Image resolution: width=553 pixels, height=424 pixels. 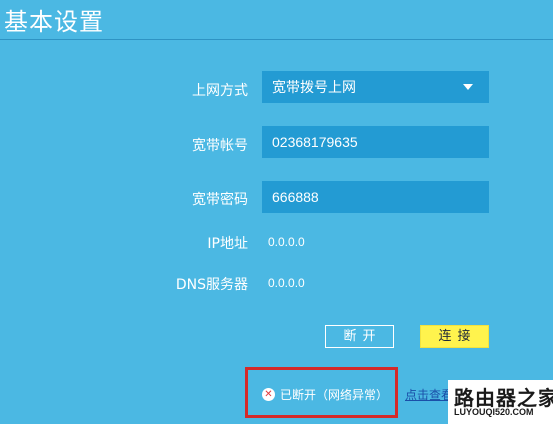 I want to click on view-details-link: 点击查看, so click(x=429, y=394).